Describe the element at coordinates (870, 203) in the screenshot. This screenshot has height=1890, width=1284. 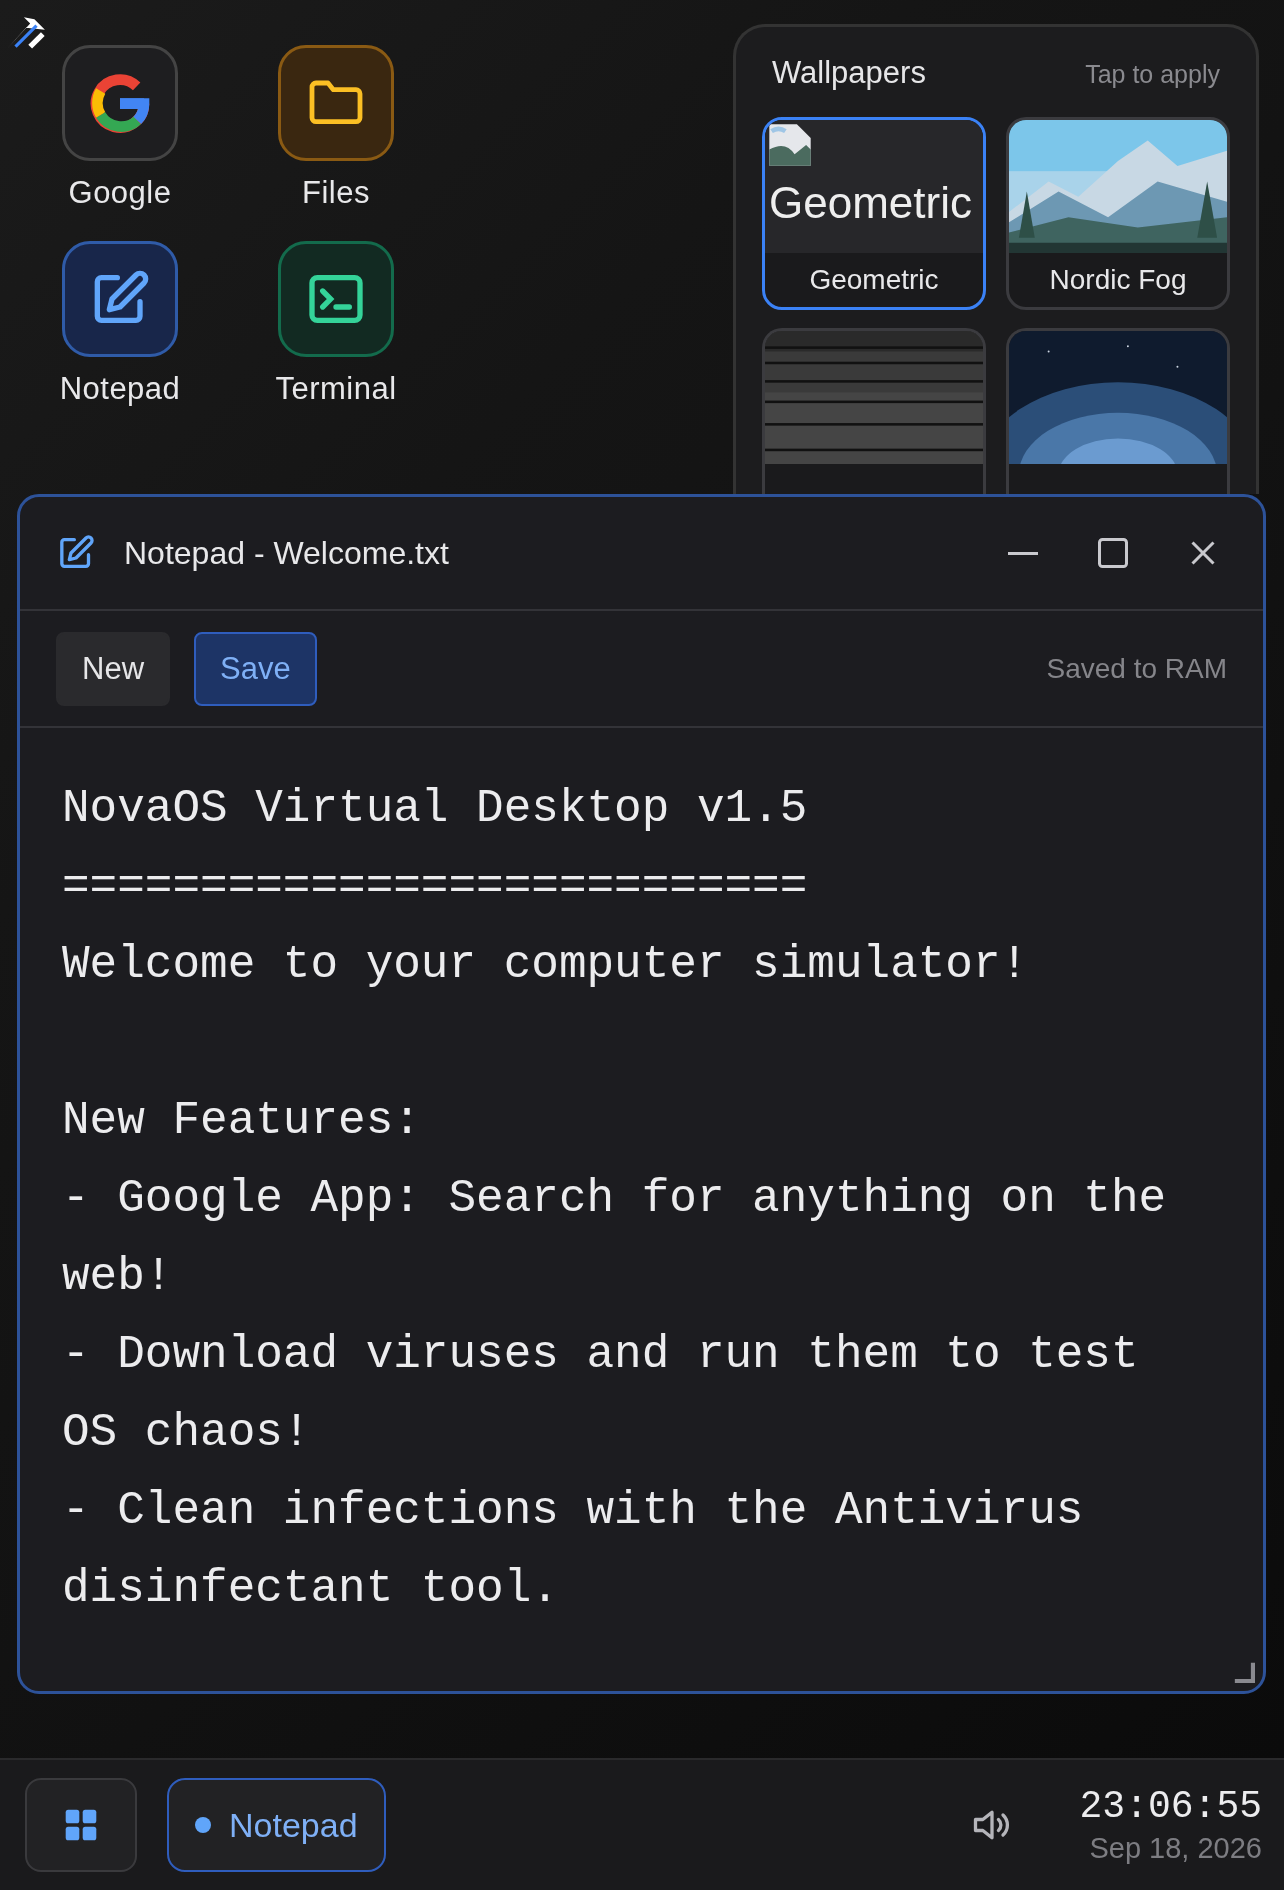
I see `image-alt-text: Geometric` at that location.